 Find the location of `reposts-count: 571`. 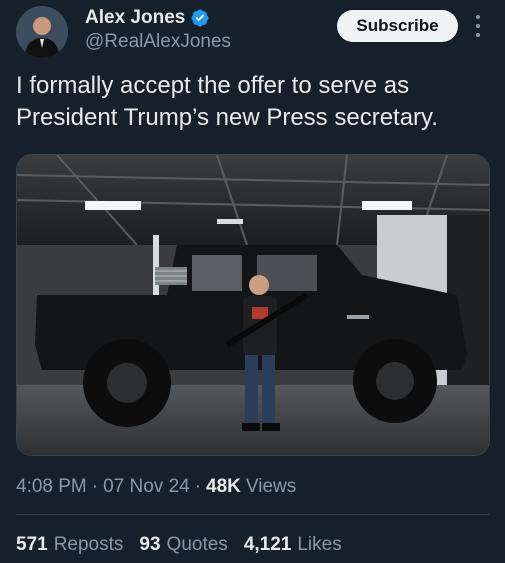

reposts-count: 571 is located at coordinates (32, 544).